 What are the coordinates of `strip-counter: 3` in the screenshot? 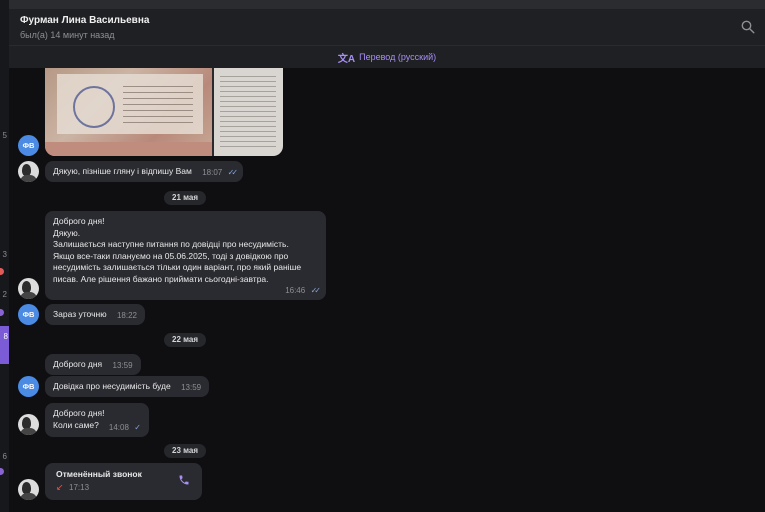 It's located at (4, 254).